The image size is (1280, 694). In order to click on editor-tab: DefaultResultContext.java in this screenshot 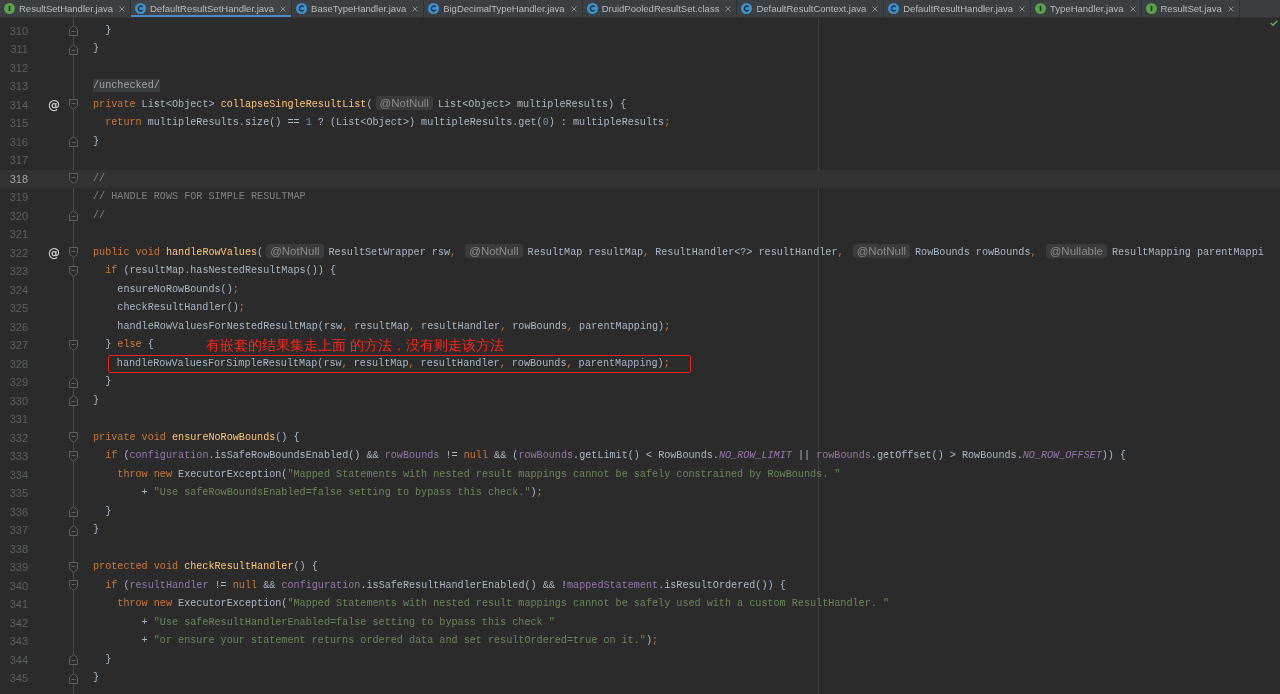, I will do `click(811, 8)`.